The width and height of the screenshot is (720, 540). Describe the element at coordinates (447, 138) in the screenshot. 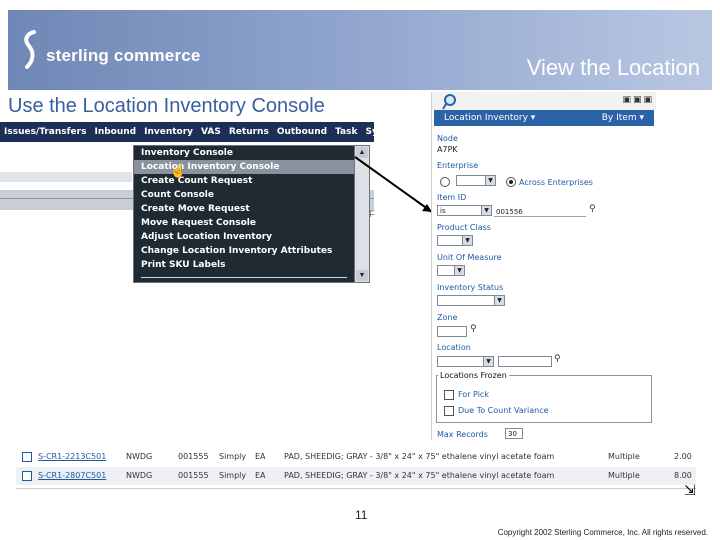

I see `node-label: Node` at that location.